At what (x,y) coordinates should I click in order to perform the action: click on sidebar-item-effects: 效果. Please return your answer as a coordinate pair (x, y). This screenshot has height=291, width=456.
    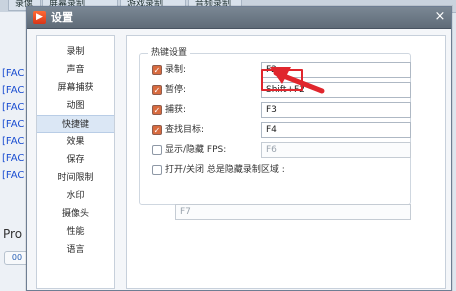
    Looking at the image, I should click on (75, 142).